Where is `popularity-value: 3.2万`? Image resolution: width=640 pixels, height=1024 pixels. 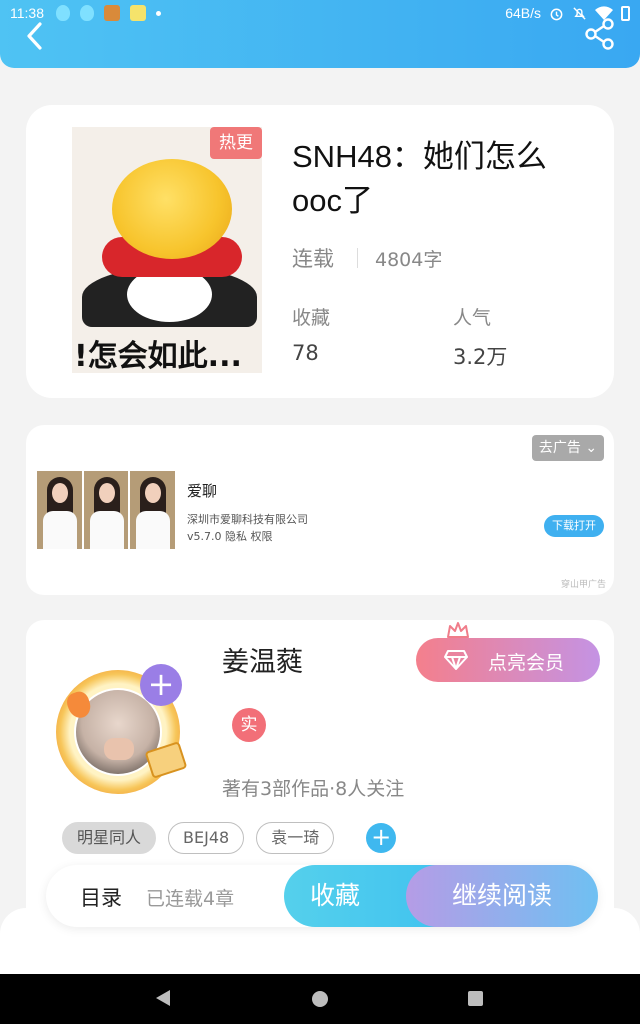
popularity-value: 3.2万 is located at coordinates (480, 357).